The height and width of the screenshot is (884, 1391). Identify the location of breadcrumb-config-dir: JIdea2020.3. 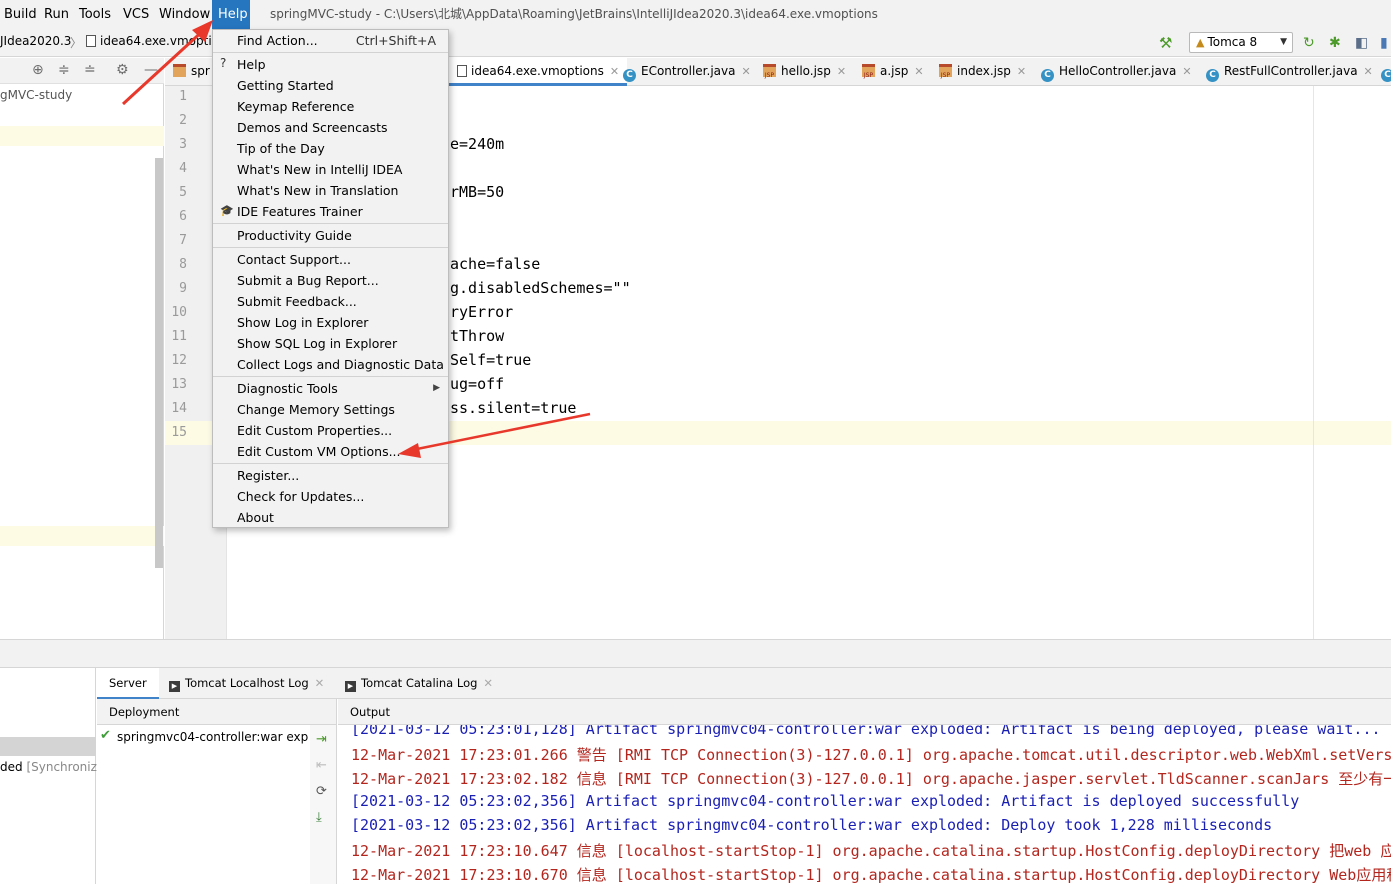
(35, 41).